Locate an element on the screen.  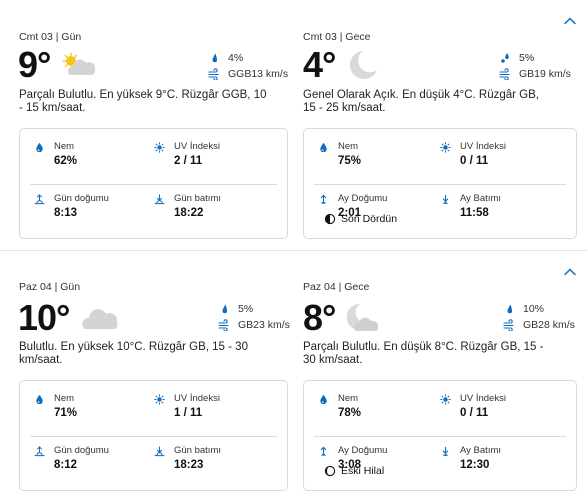
cloudy-icon is located at coordinates (100, 319).